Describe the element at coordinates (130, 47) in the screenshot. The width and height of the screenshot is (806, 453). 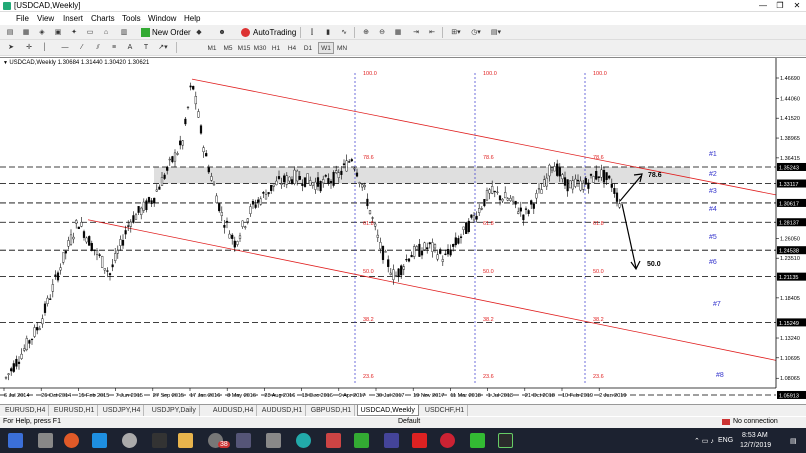
I see `text-tool-icon: A` at that location.